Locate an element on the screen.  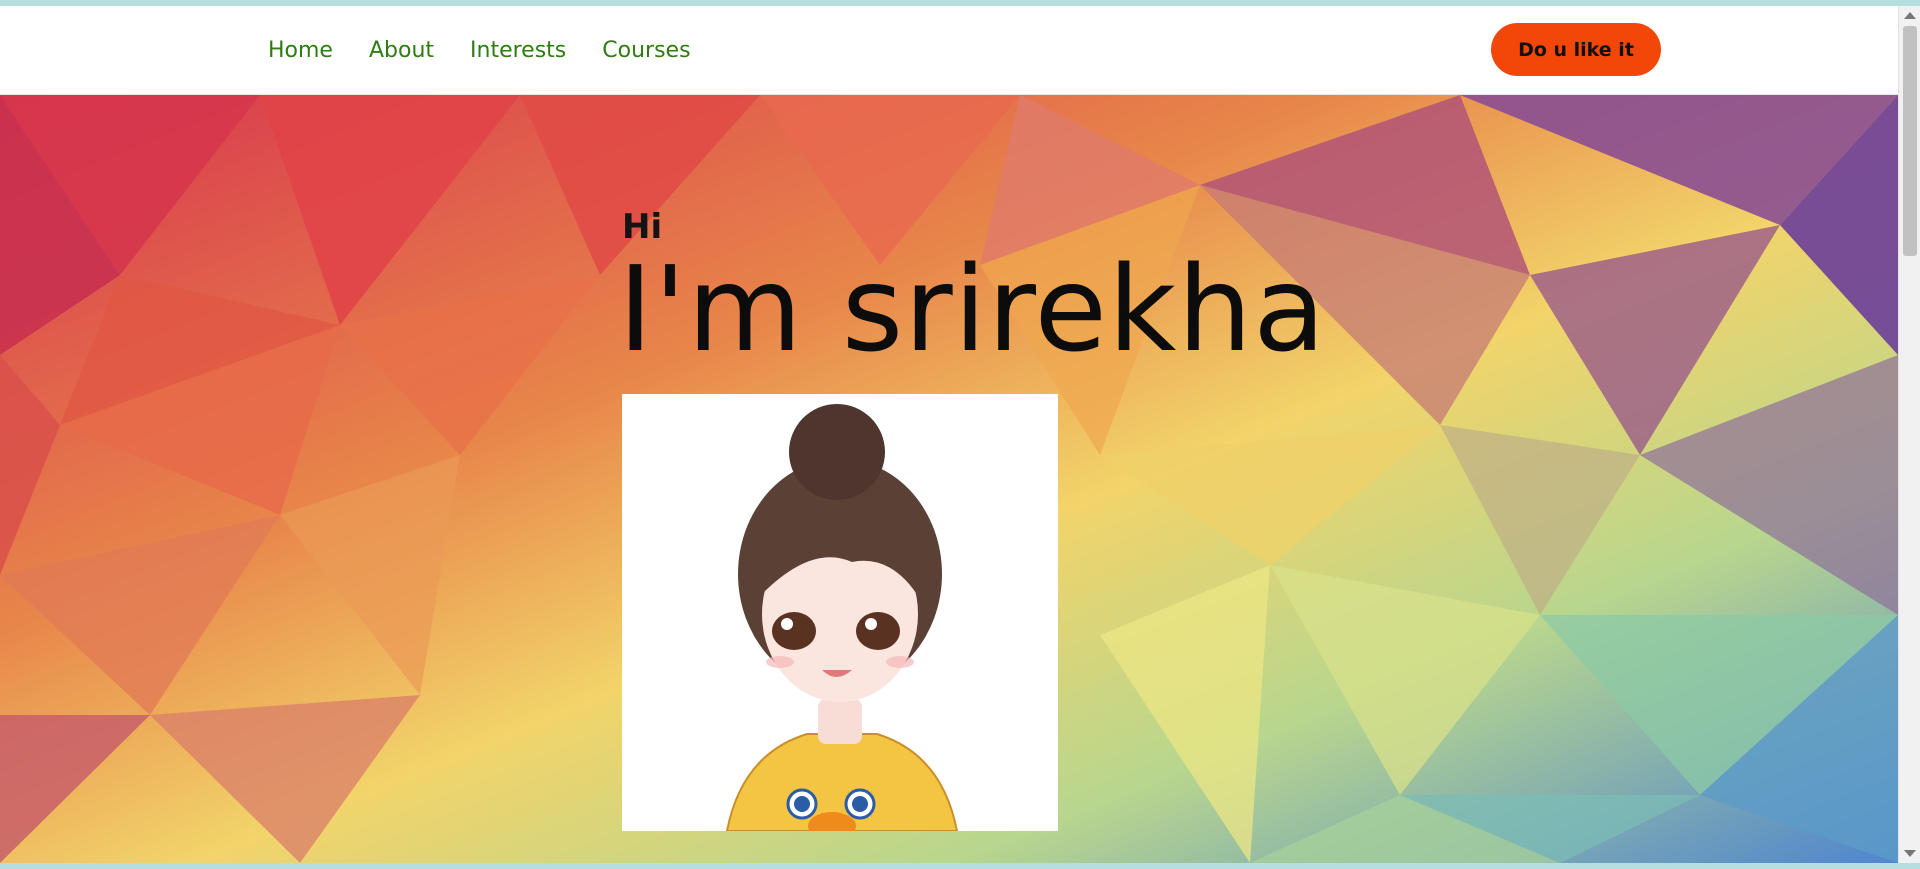
hero-name-heading: I'm srirekha is located at coordinates (972, 309).